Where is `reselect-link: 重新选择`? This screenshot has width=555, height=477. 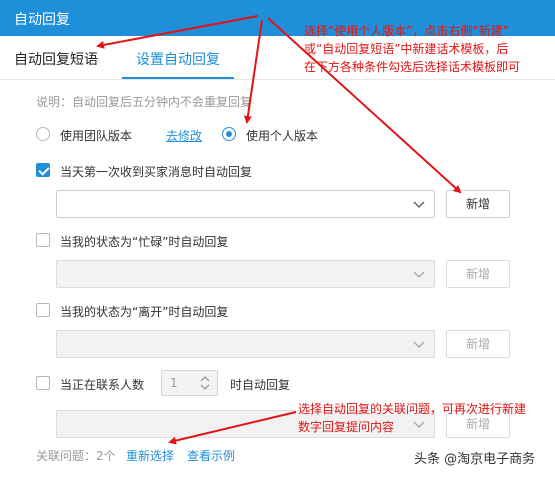 reselect-link: 重新选择 is located at coordinates (150, 455).